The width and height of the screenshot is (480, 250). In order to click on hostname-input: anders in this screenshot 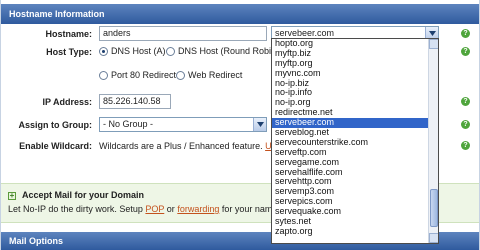, I will do `click(183, 33)`.